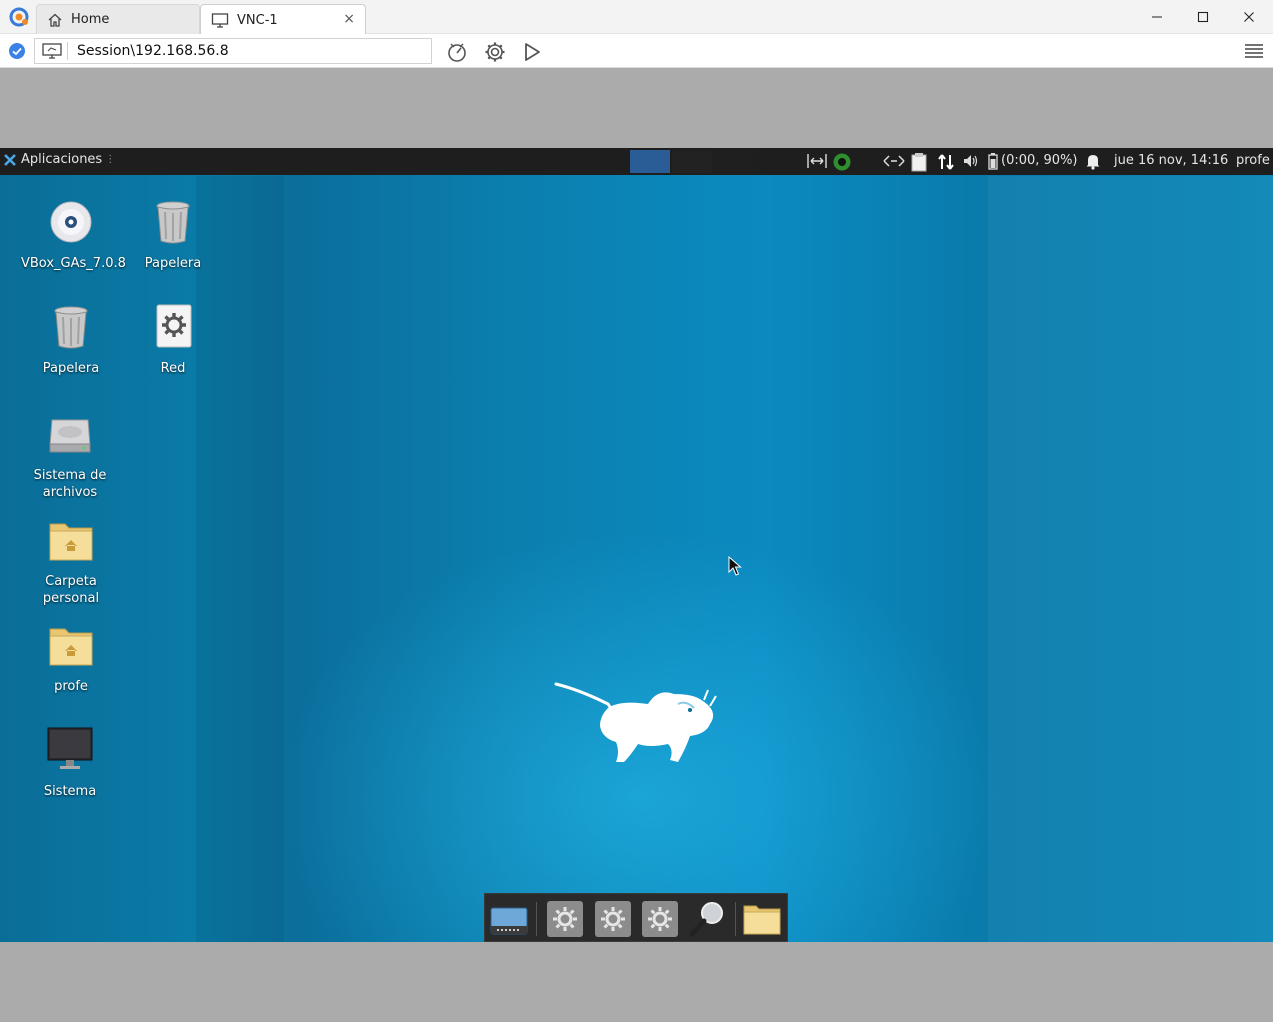 Image resolution: width=1273 pixels, height=1022 pixels. I want to click on panel-handle-icon: ⋮, so click(110, 159).